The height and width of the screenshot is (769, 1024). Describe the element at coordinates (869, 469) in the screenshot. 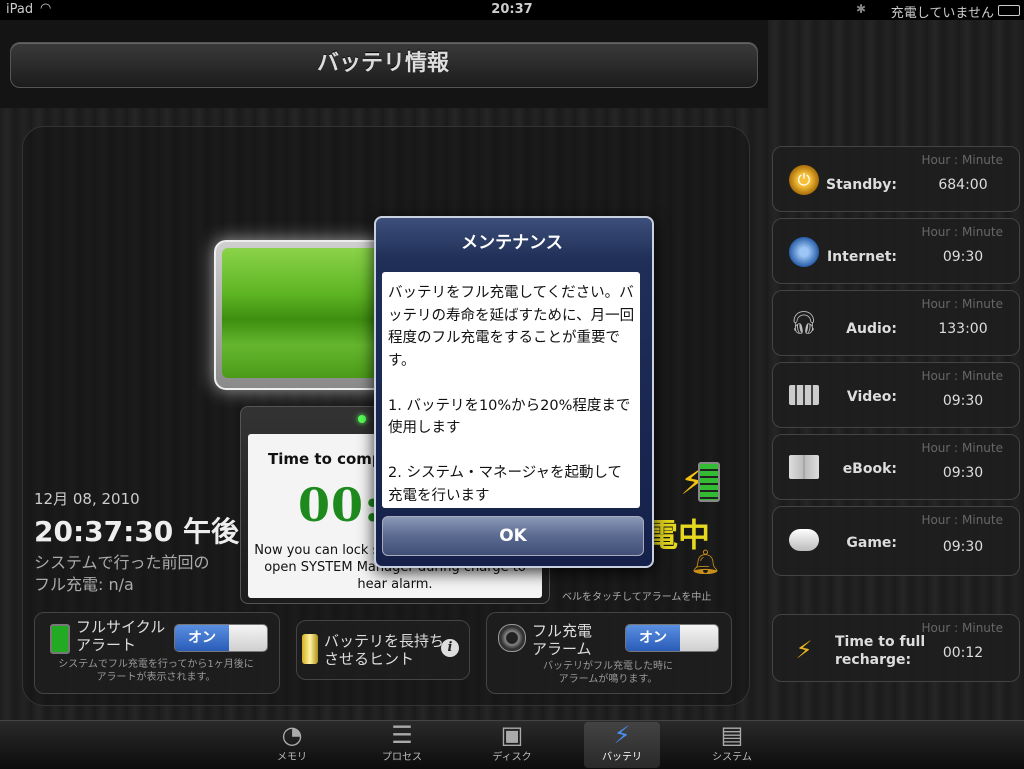

I see `usage-label: eBook:` at that location.